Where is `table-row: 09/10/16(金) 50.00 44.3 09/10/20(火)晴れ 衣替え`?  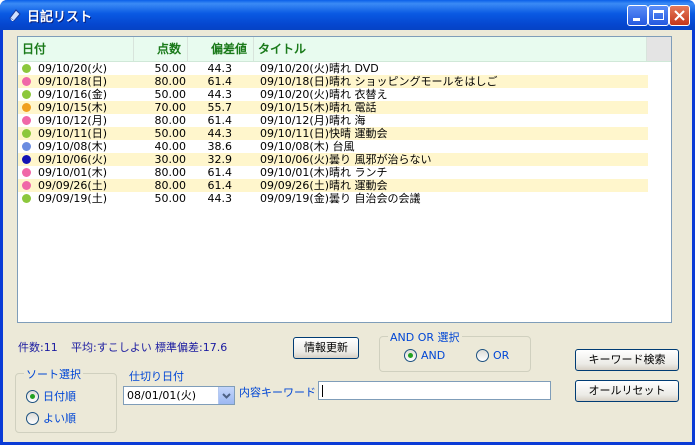 table-row: 09/10/16(金) 50.00 44.3 09/10/20(火)晴れ 衣替え is located at coordinates (333, 94).